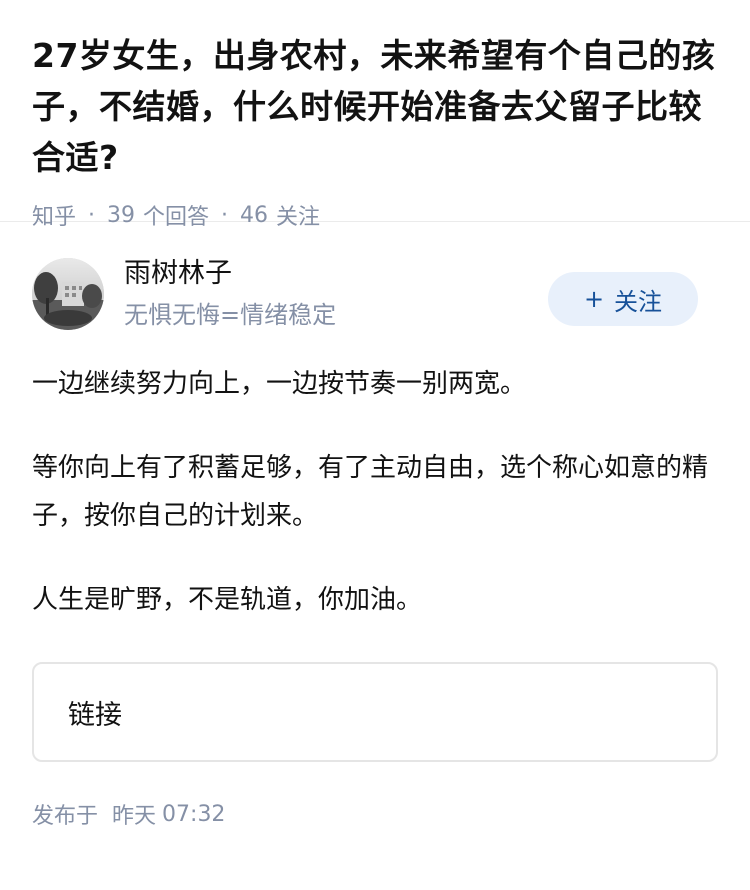  I want to click on avatar, so click(68, 294).